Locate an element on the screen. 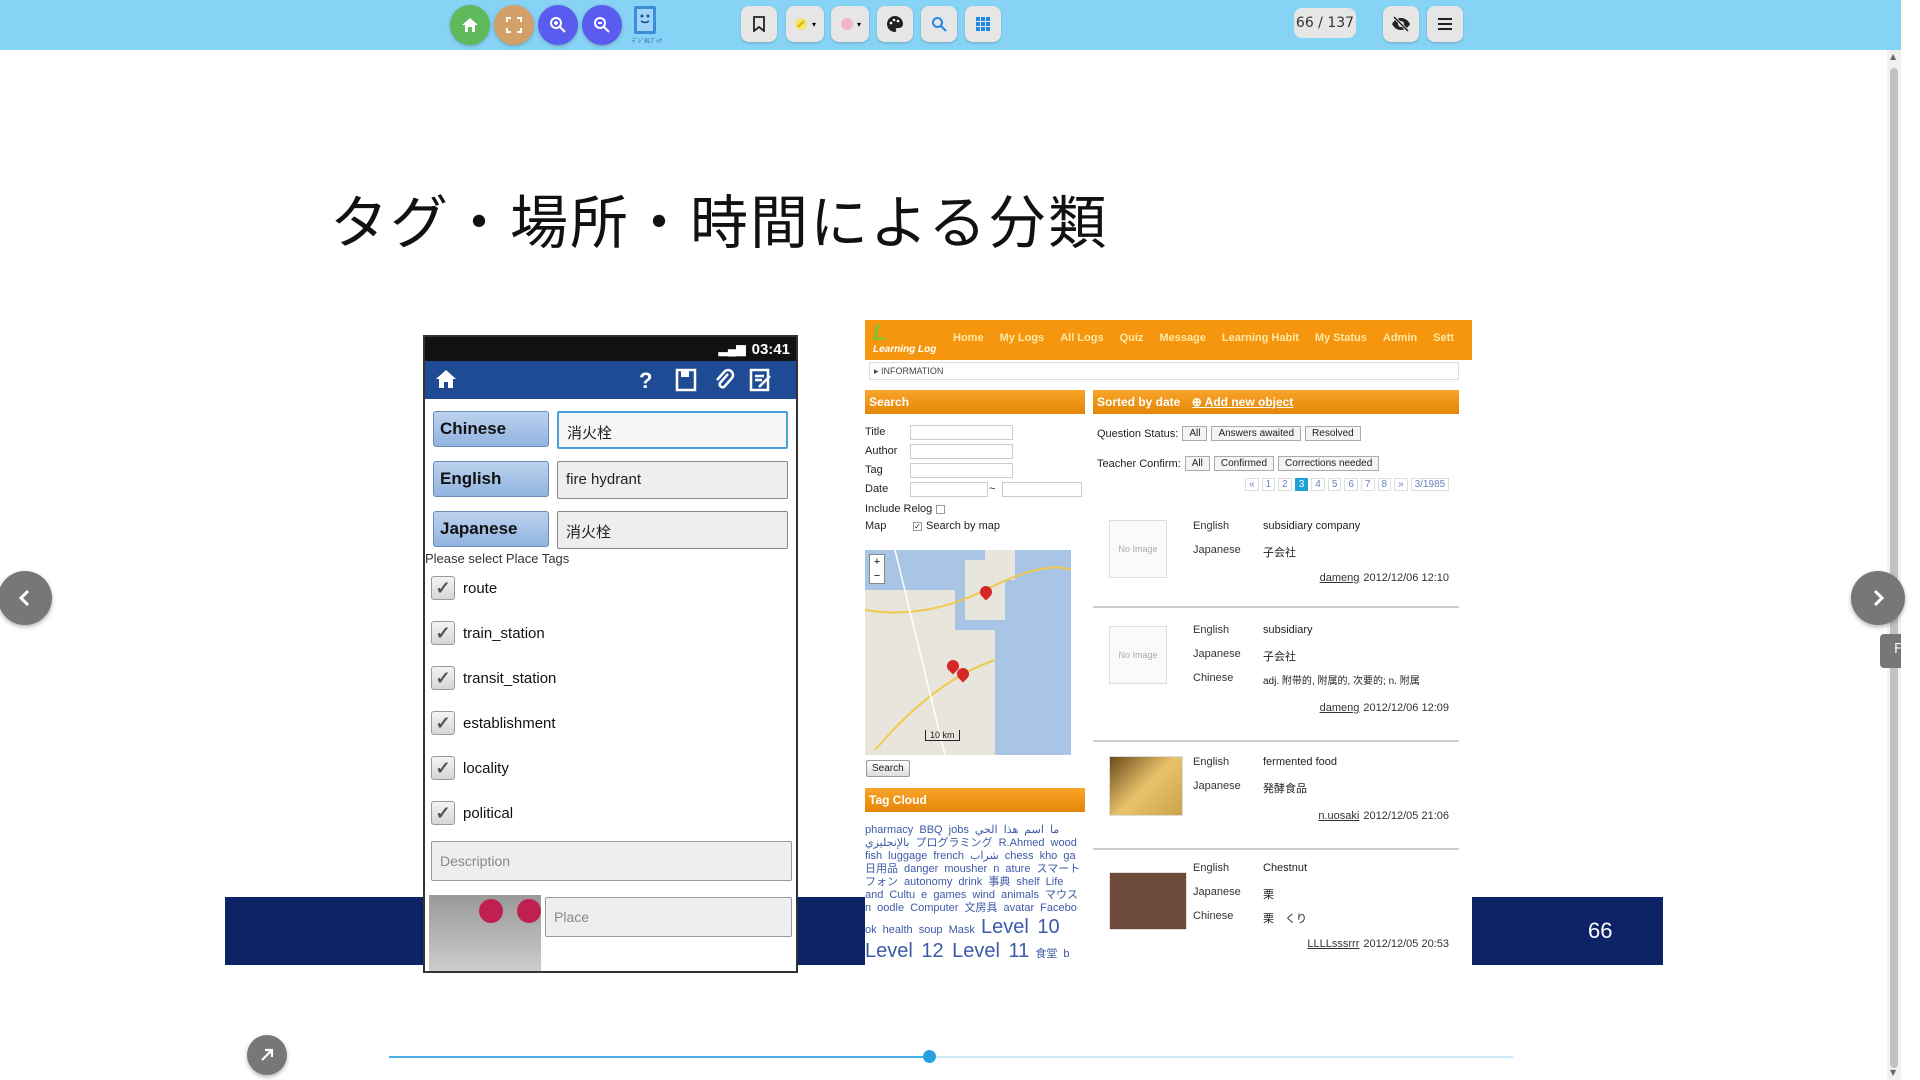  filter-option: Confirmed is located at coordinates (1244, 463).